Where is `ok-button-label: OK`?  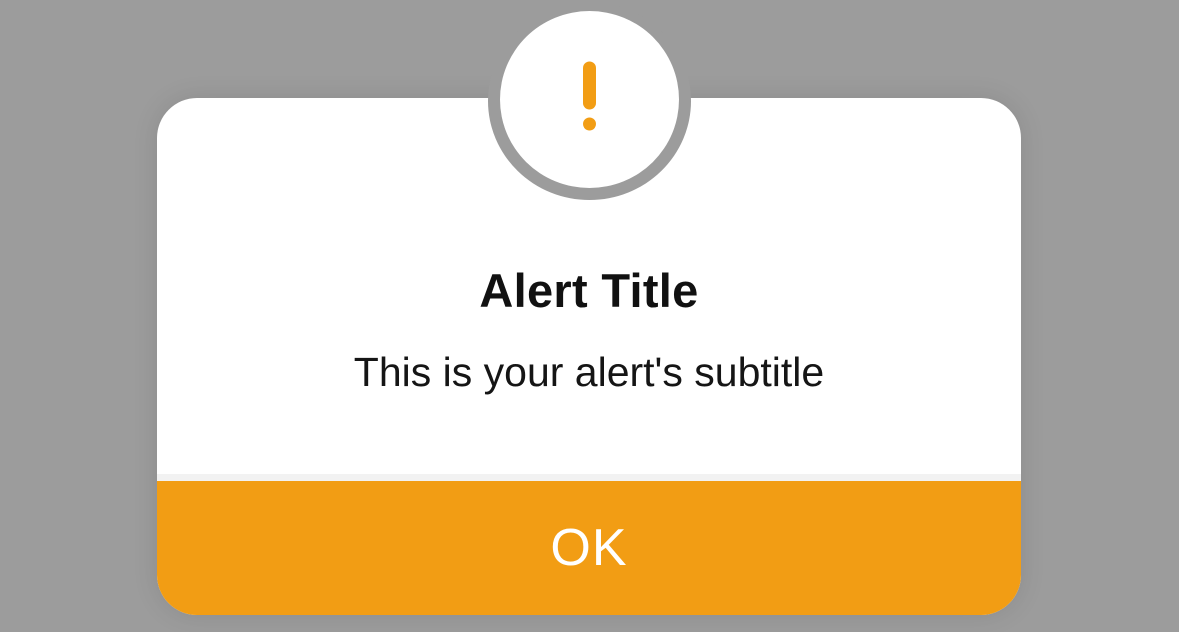
ok-button-label: OK is located at coordinates (589, 548).